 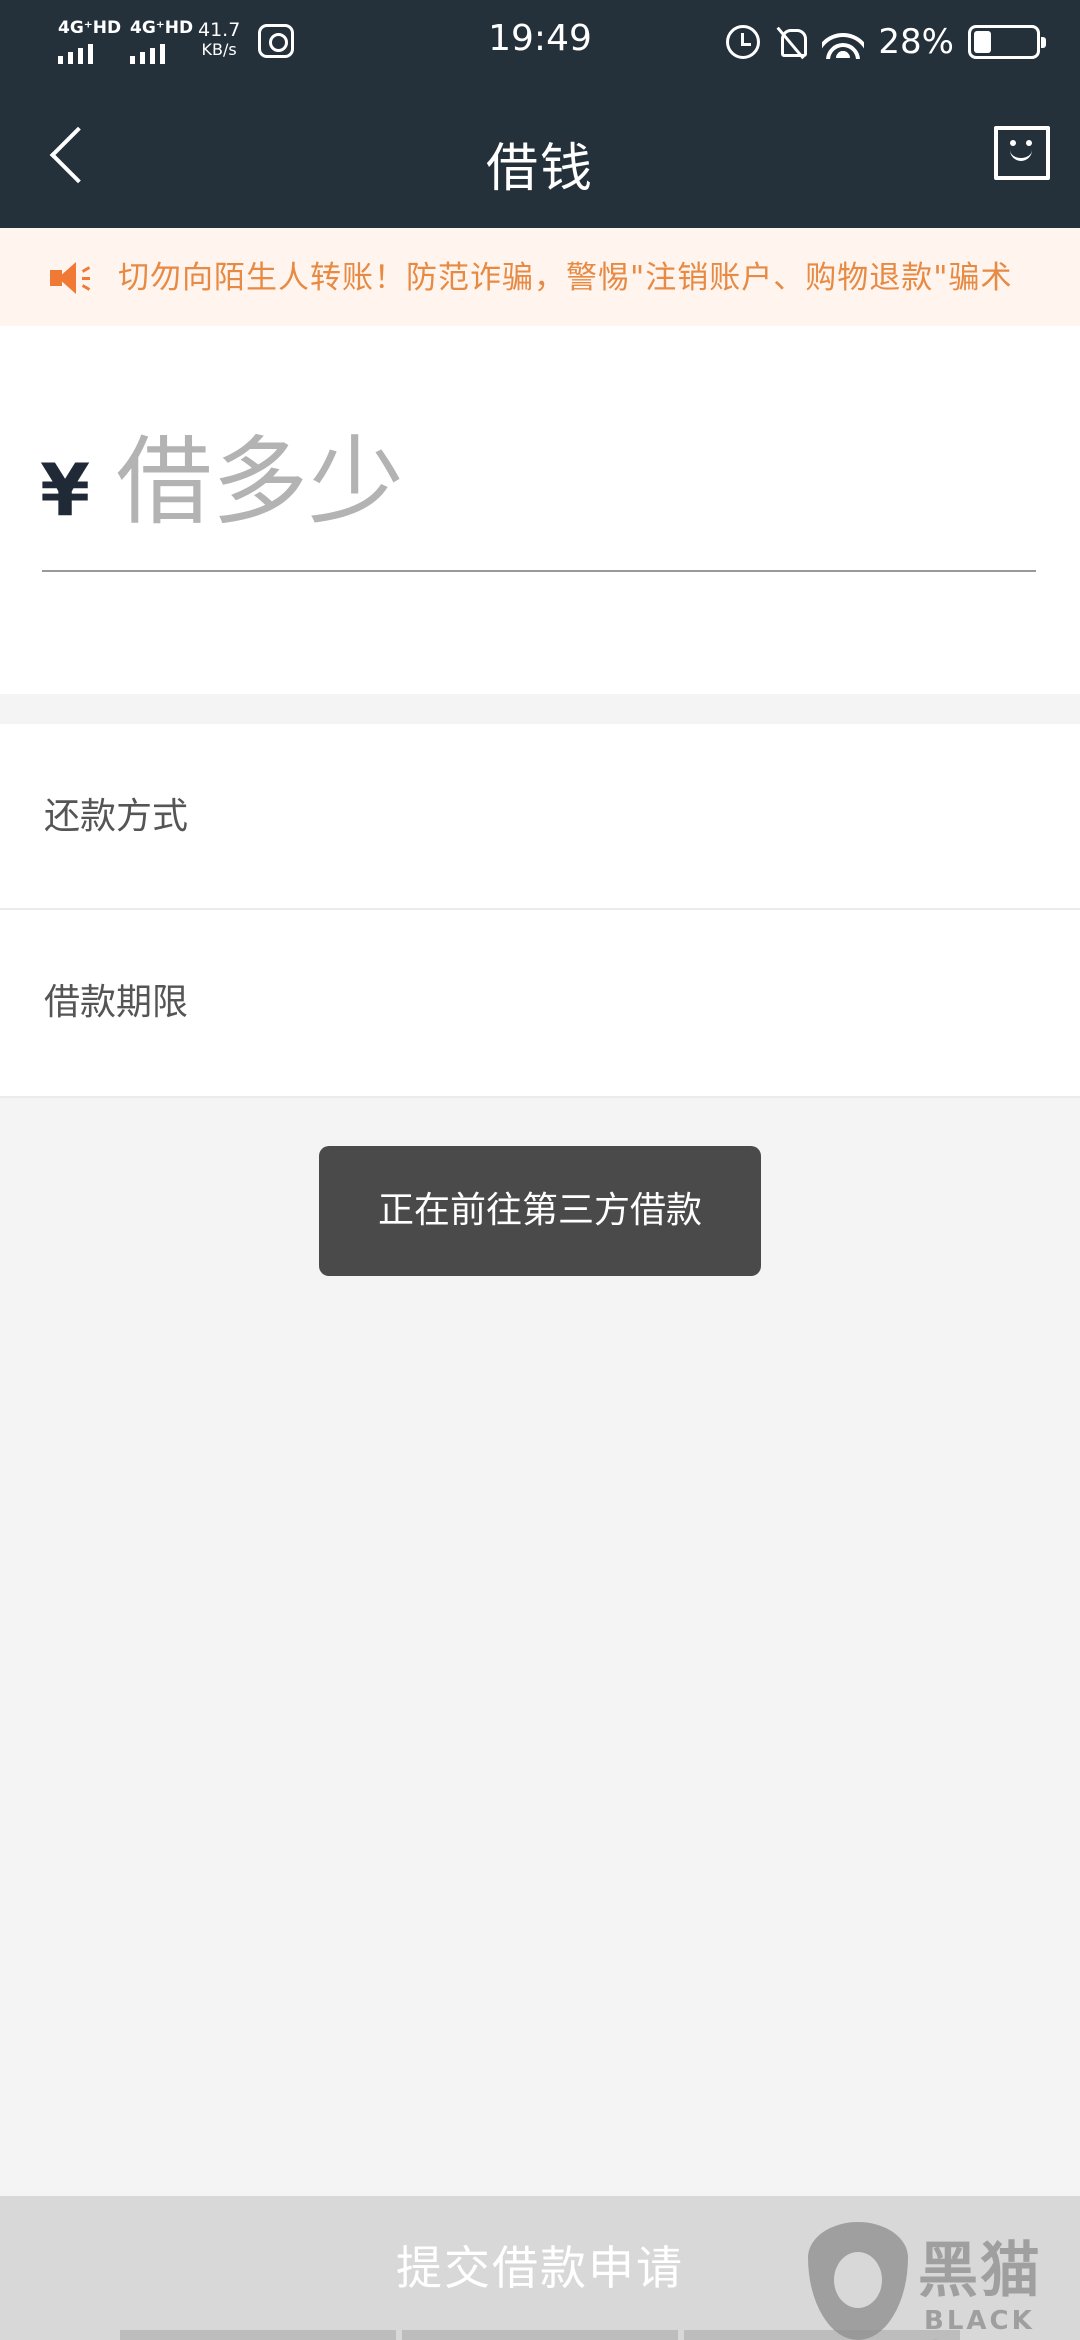 What do you see at coordinates (540, 1211) in the screenshot?
I see `toast-message: 正在前往第三方借款` at bounding box center [540, 1211].